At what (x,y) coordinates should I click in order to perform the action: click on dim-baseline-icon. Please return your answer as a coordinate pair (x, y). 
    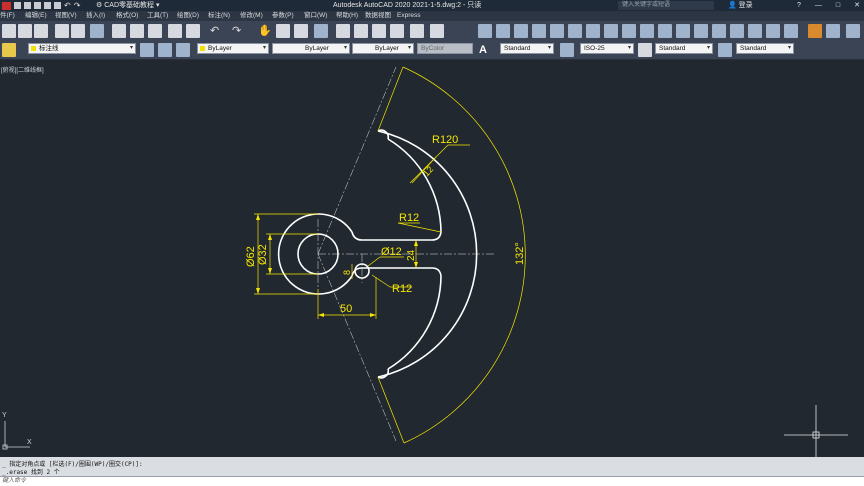
    Looking at the image, I should click on (647, 31).